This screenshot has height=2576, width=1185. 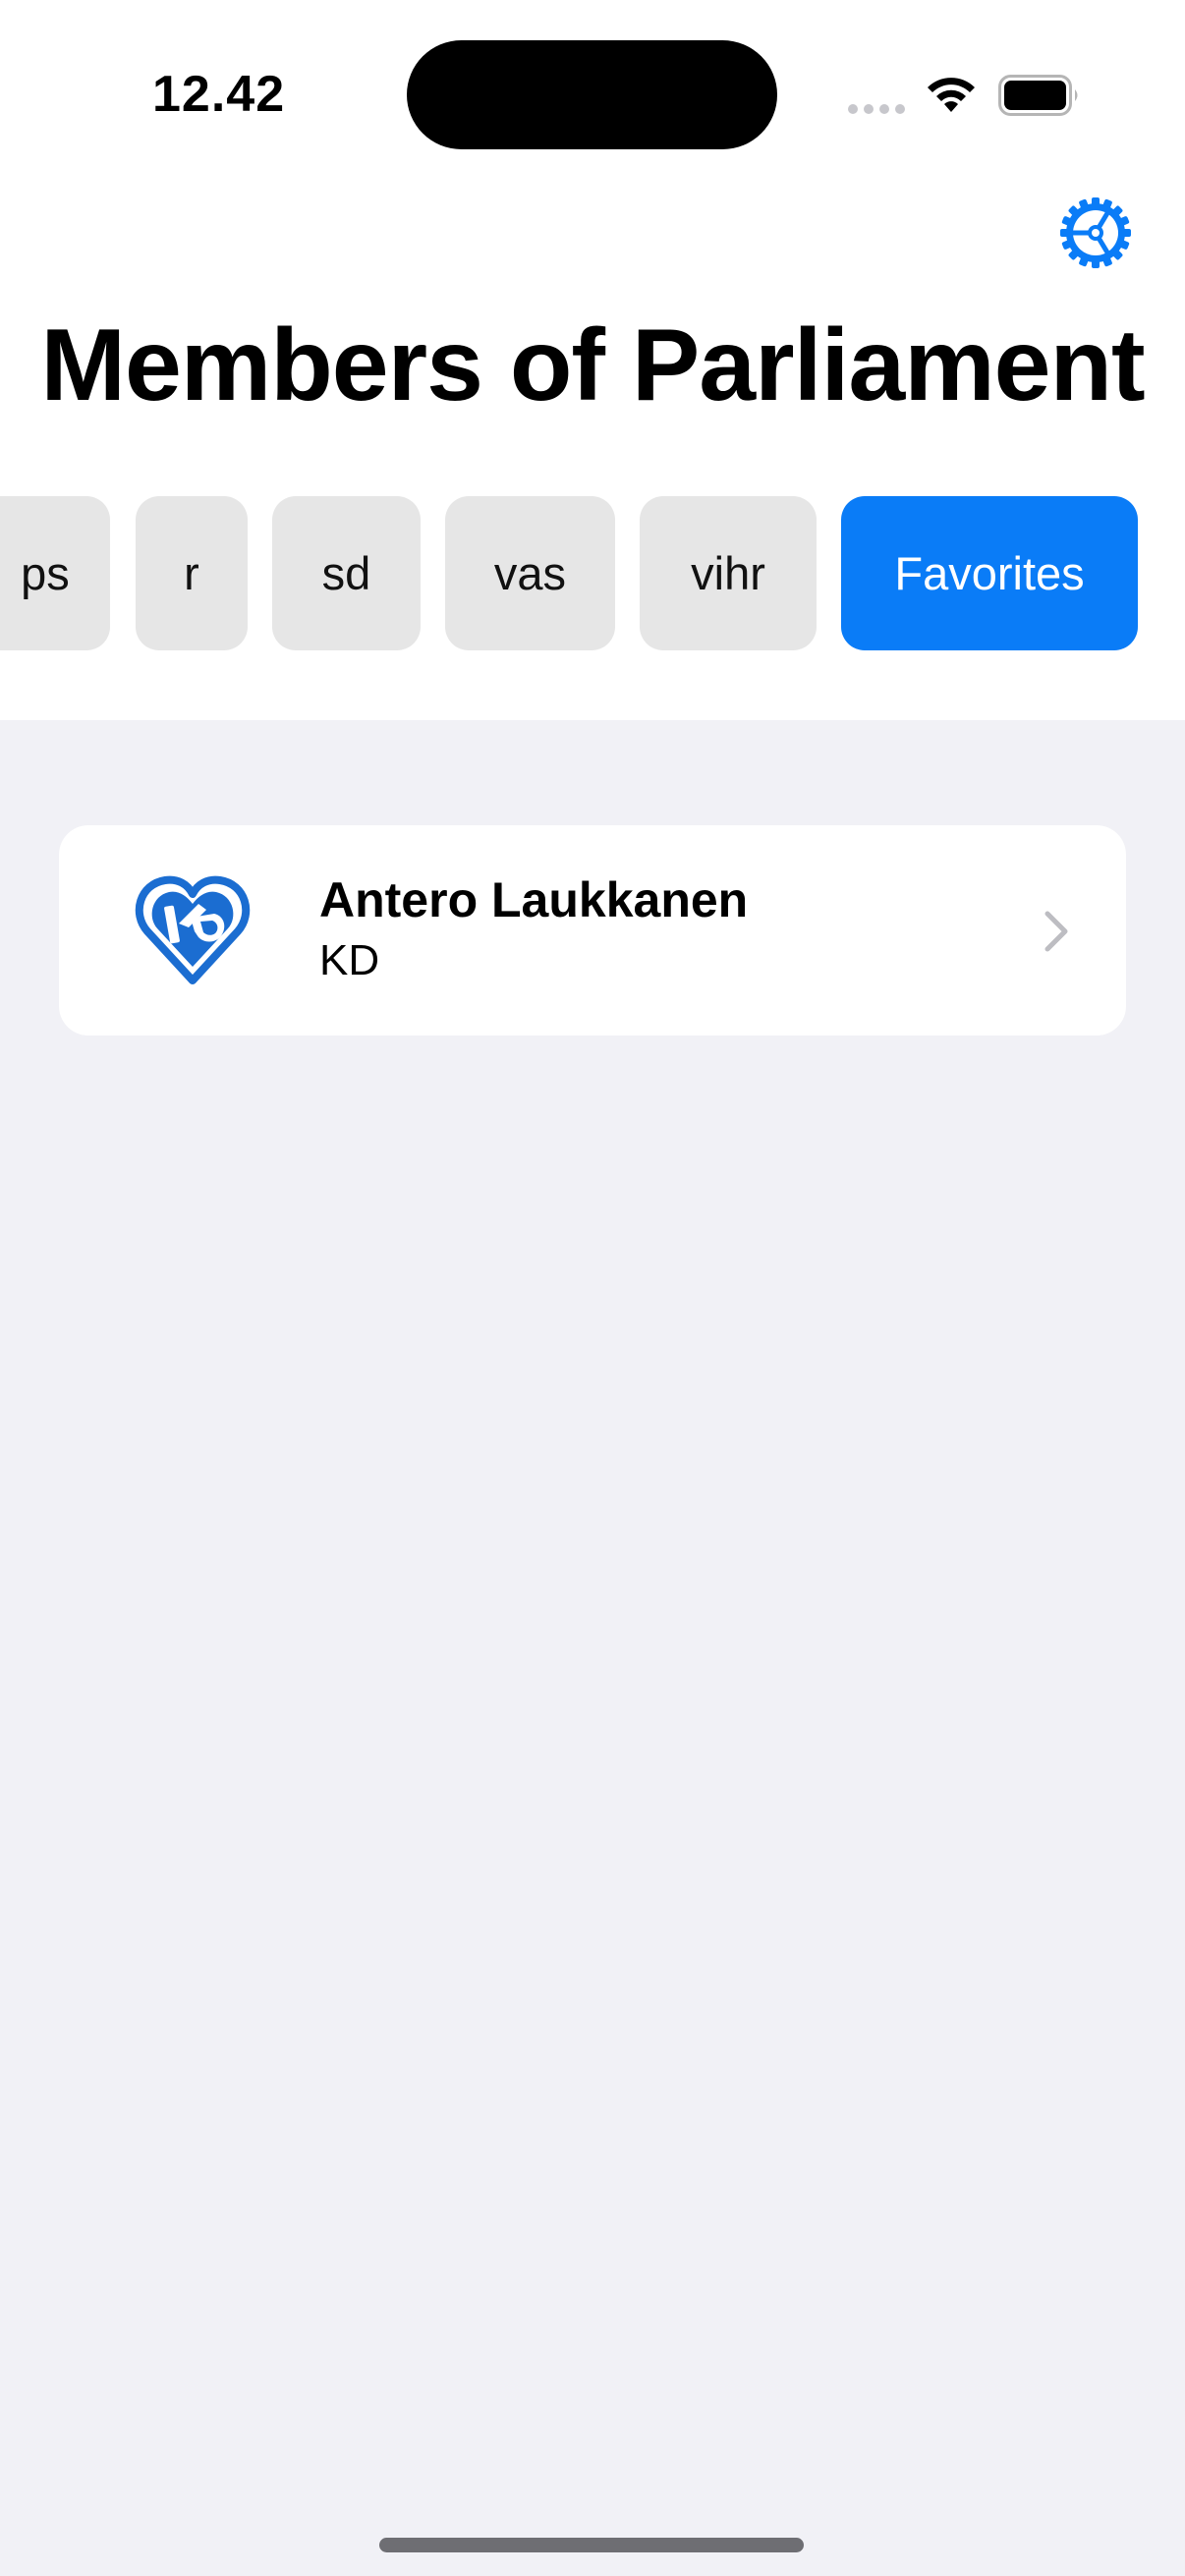 What do you see at coordinates (46, 573) in the screenshot?
I see `filter-chip-label: ps` at bounding box center [46, 573].